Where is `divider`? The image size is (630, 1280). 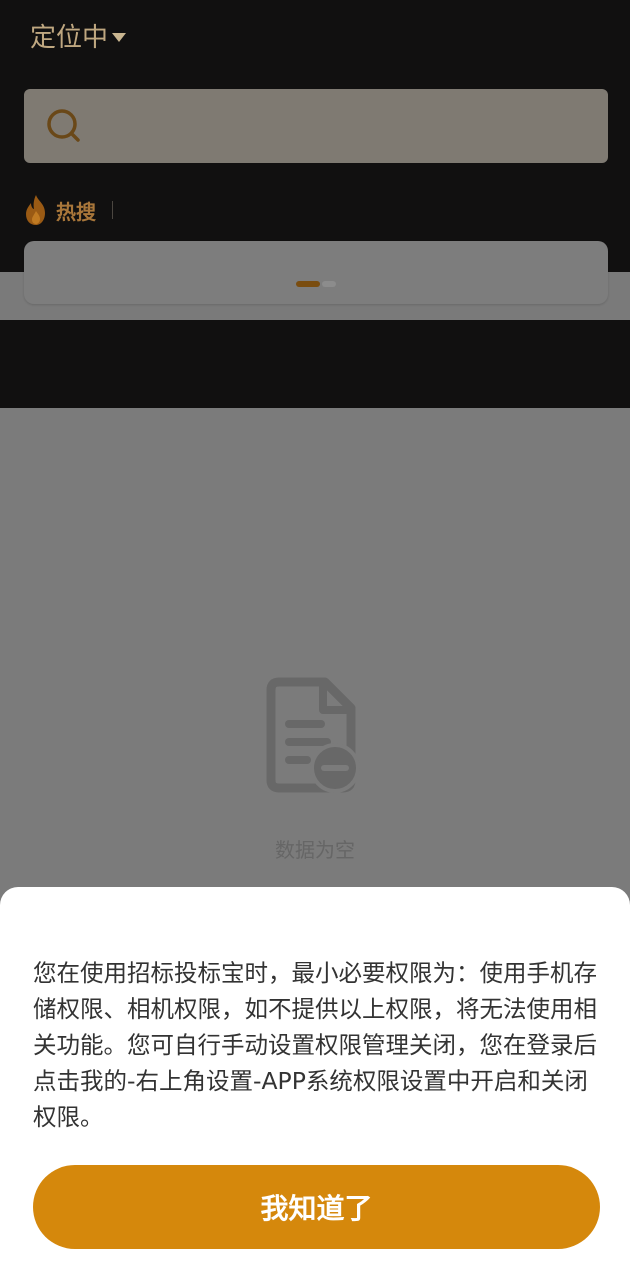
divider is located at coordinates (112, 210).